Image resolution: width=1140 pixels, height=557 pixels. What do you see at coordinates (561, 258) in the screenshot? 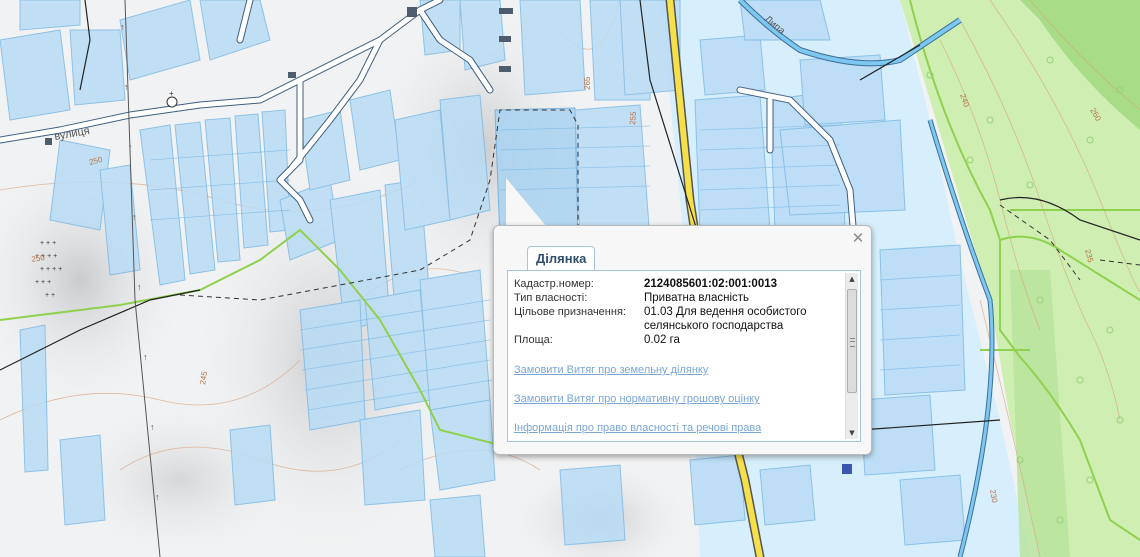
I see `tab-parcel: Ділянка` at bounding box center [561, 258].